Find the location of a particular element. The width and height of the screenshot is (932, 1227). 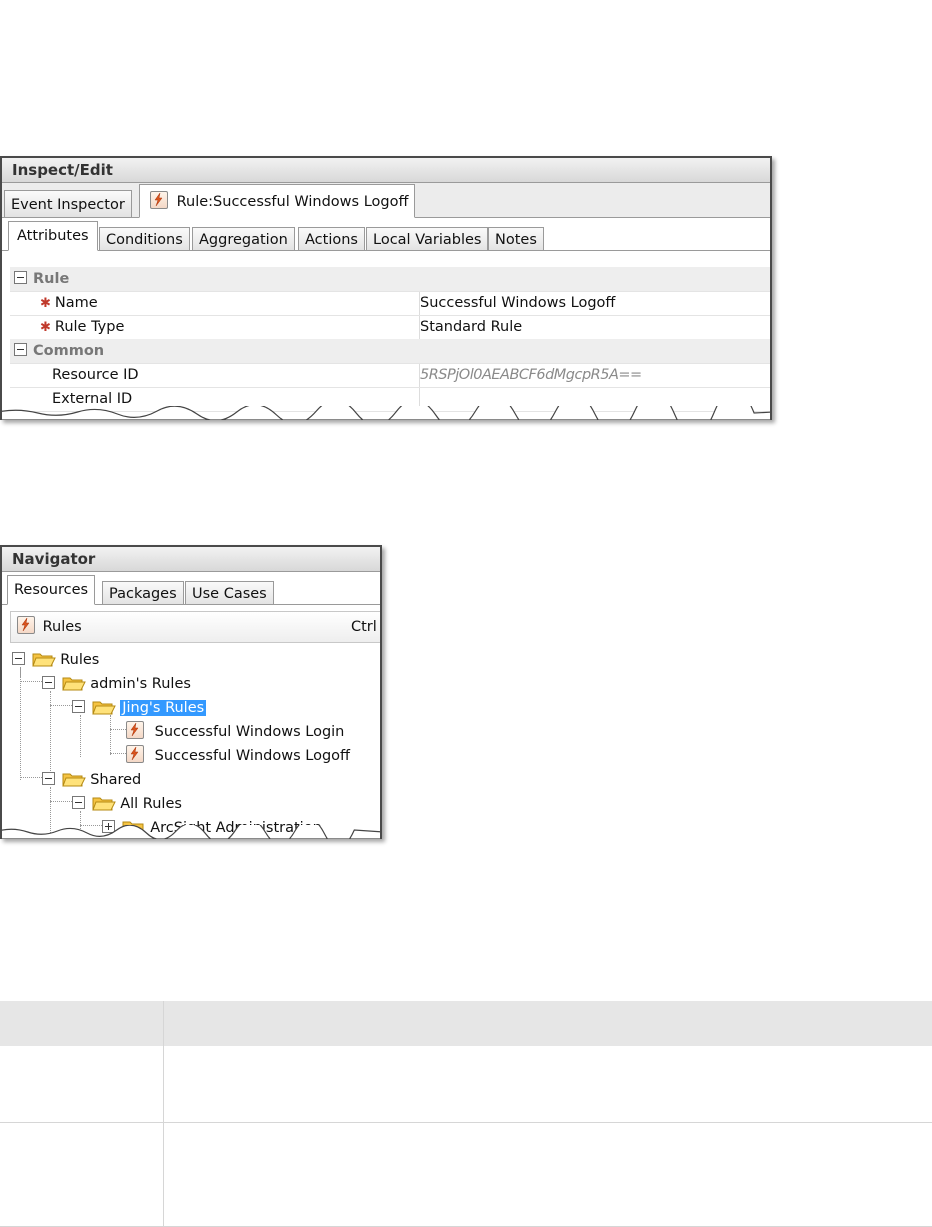

tree-node-shared: Shared is located at coordinates (91, 780).